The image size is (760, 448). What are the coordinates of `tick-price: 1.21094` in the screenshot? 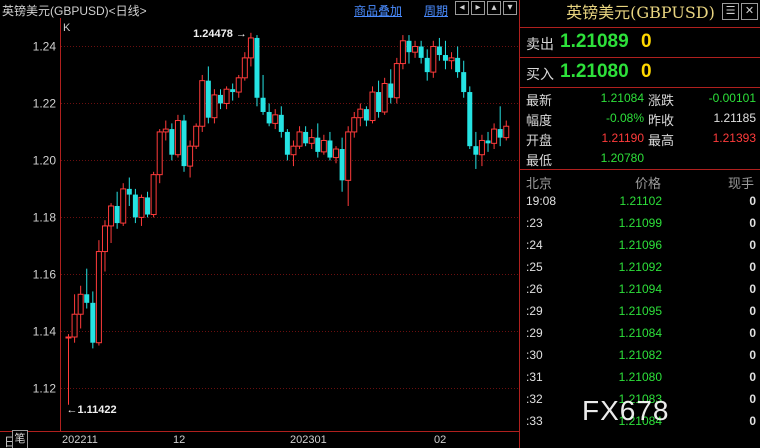 It's located at (640, 289).